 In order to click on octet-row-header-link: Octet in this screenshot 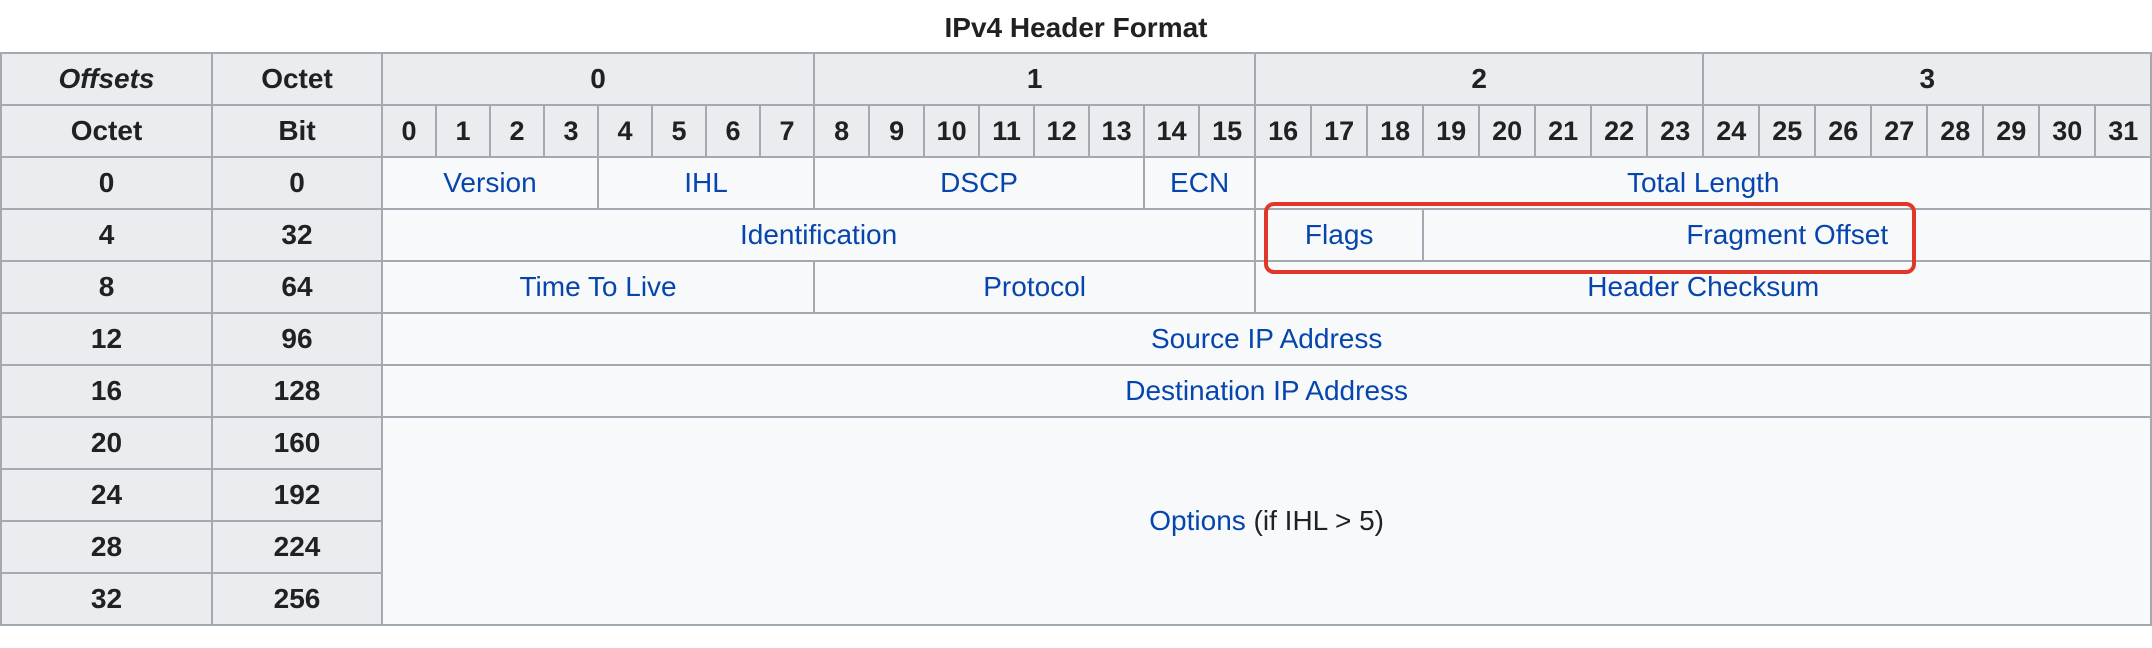, I will do `click(106, 131)`.